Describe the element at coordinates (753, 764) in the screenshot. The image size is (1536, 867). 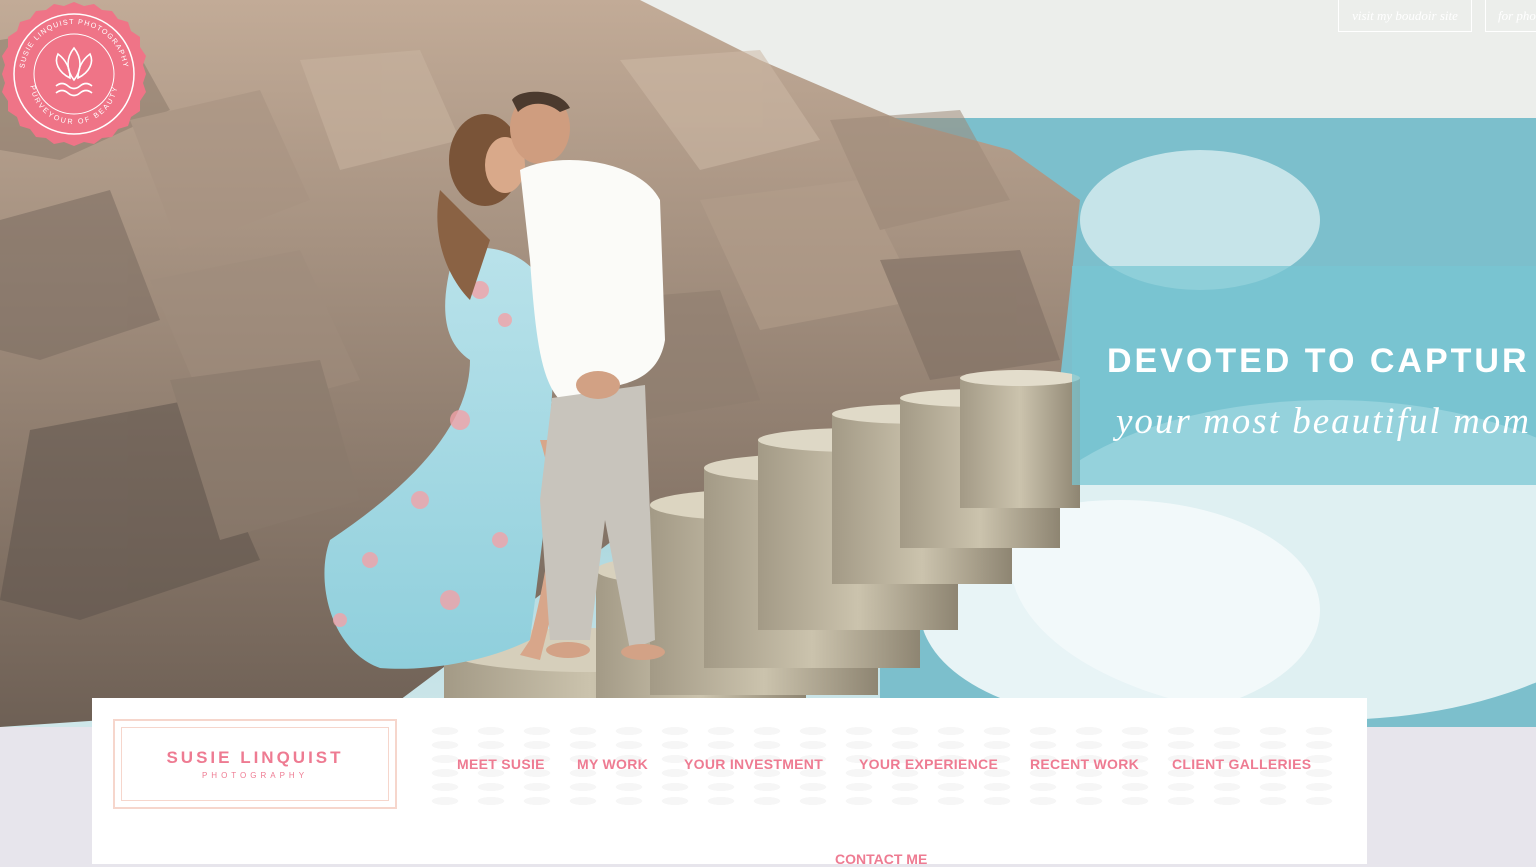
I see `nav-your-investment: YOUR INVESTMENT` at that location.